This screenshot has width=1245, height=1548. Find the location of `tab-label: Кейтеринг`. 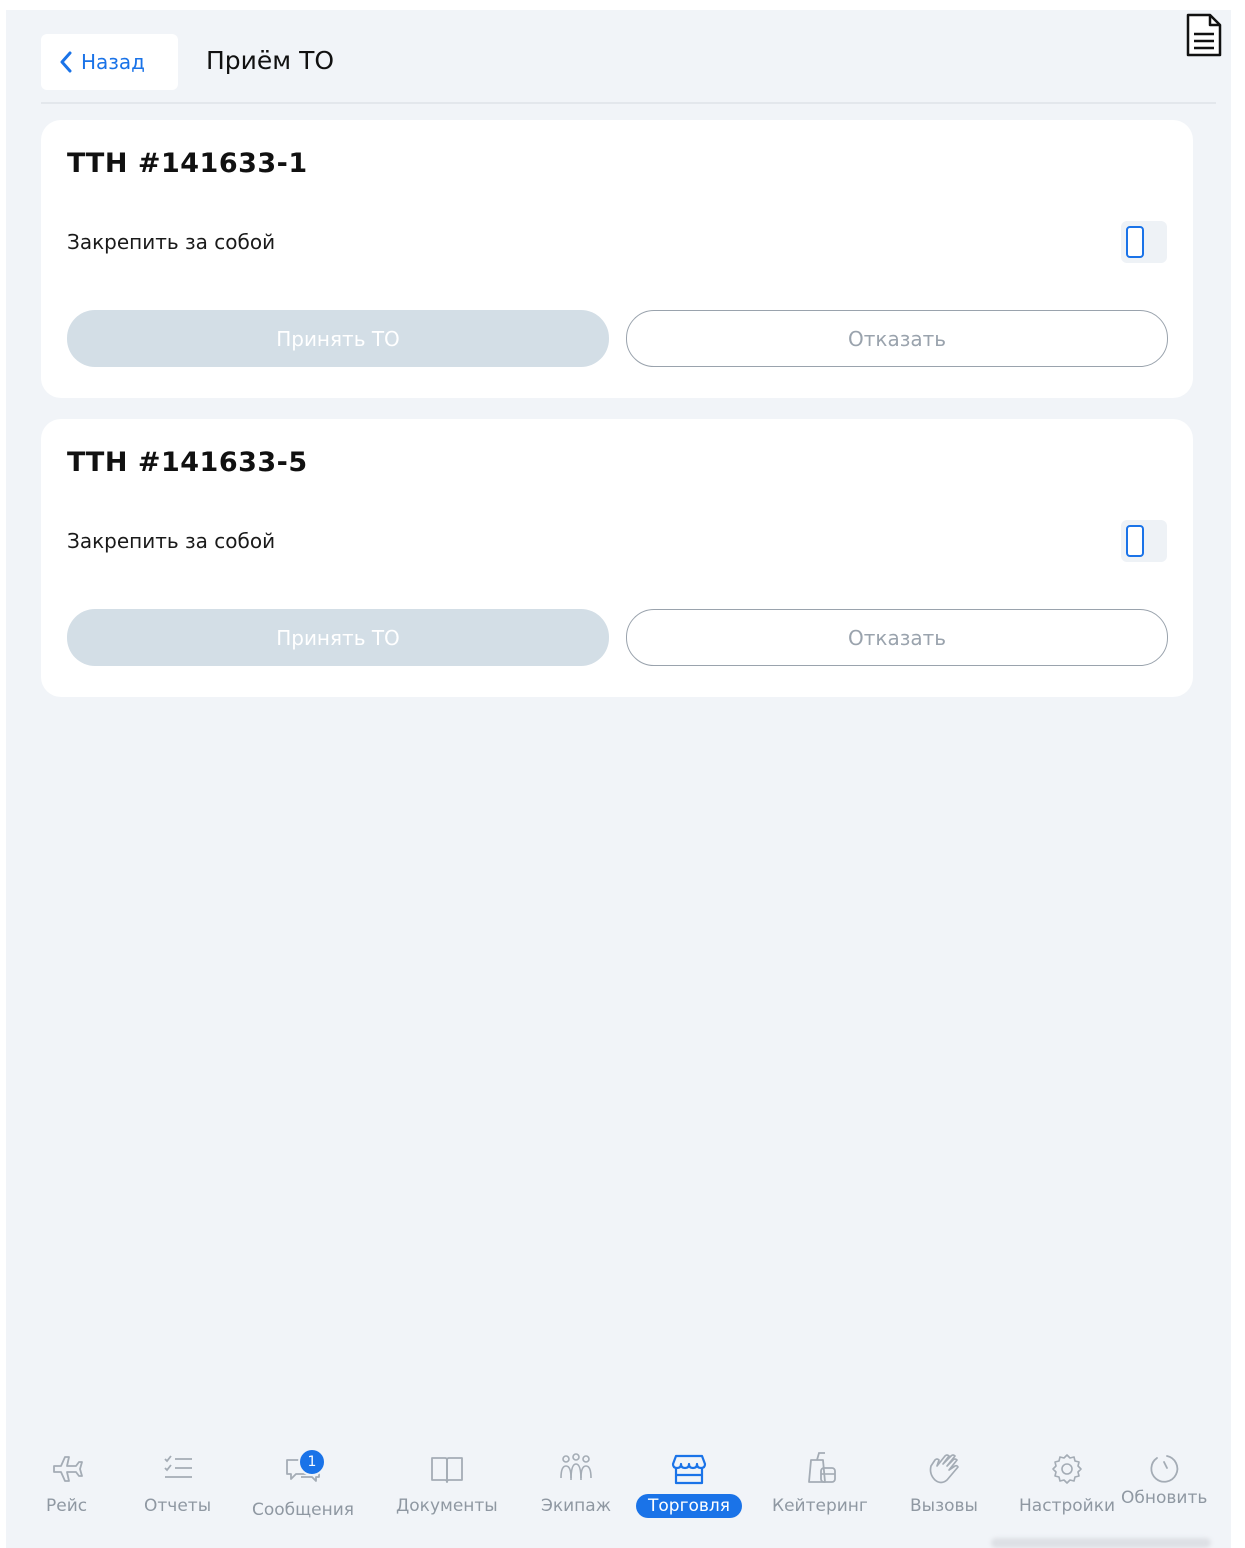

tab-label: Кейтеринг is located at coordinates (820, 1506).